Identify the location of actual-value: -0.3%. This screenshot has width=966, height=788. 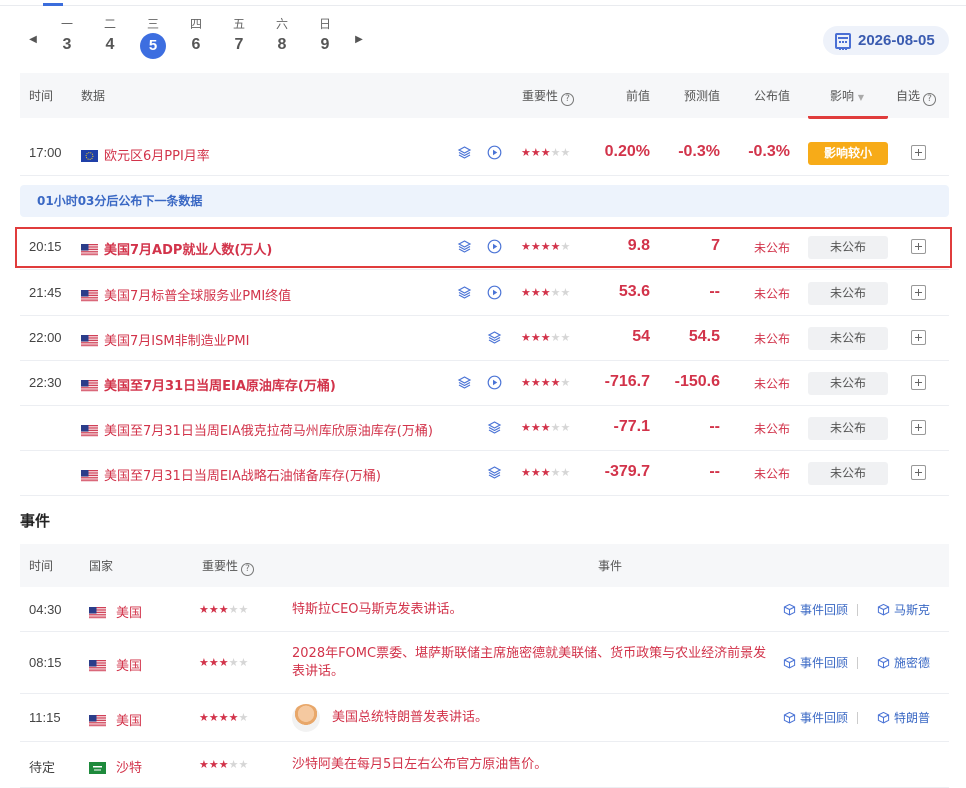
(769, 151).